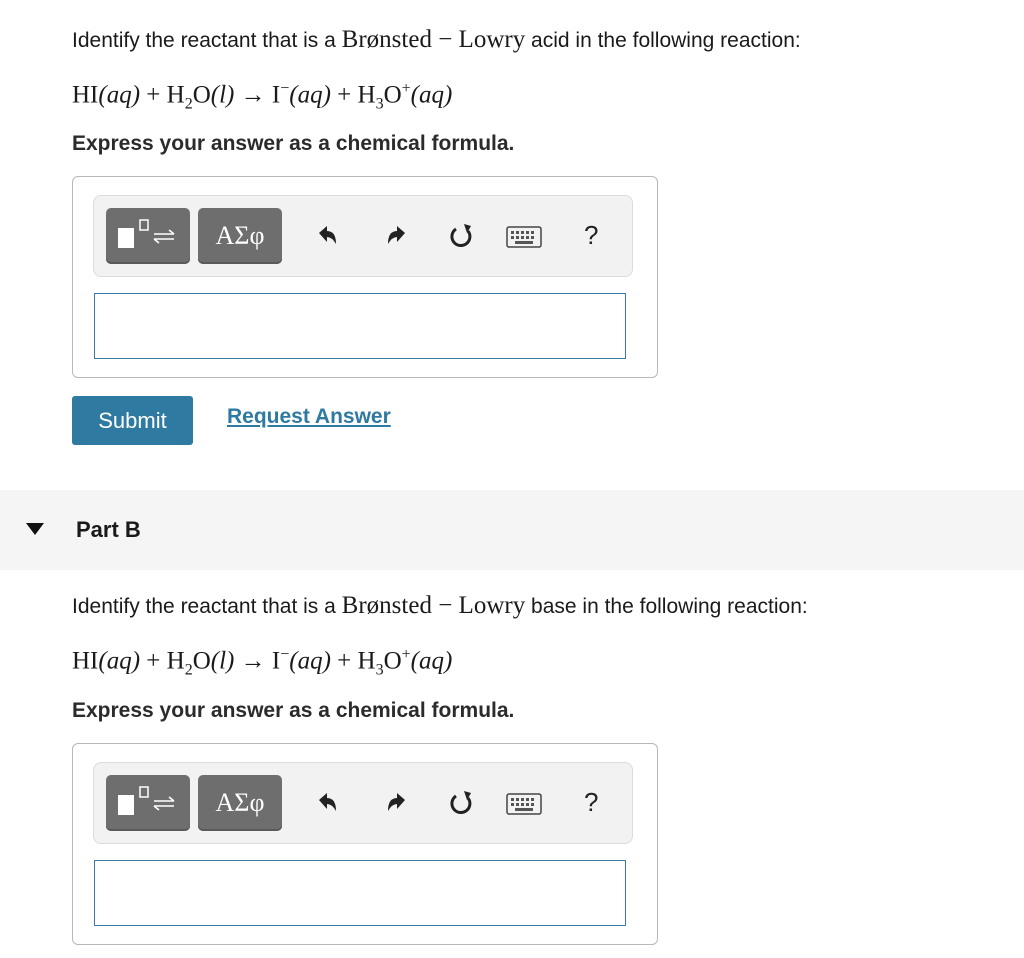 Image resolution: width=1024 pixels, height=958 pixels. Describe the element at coordinates (360, 326) in the screenshot. I see `answer-input-a` at that location.